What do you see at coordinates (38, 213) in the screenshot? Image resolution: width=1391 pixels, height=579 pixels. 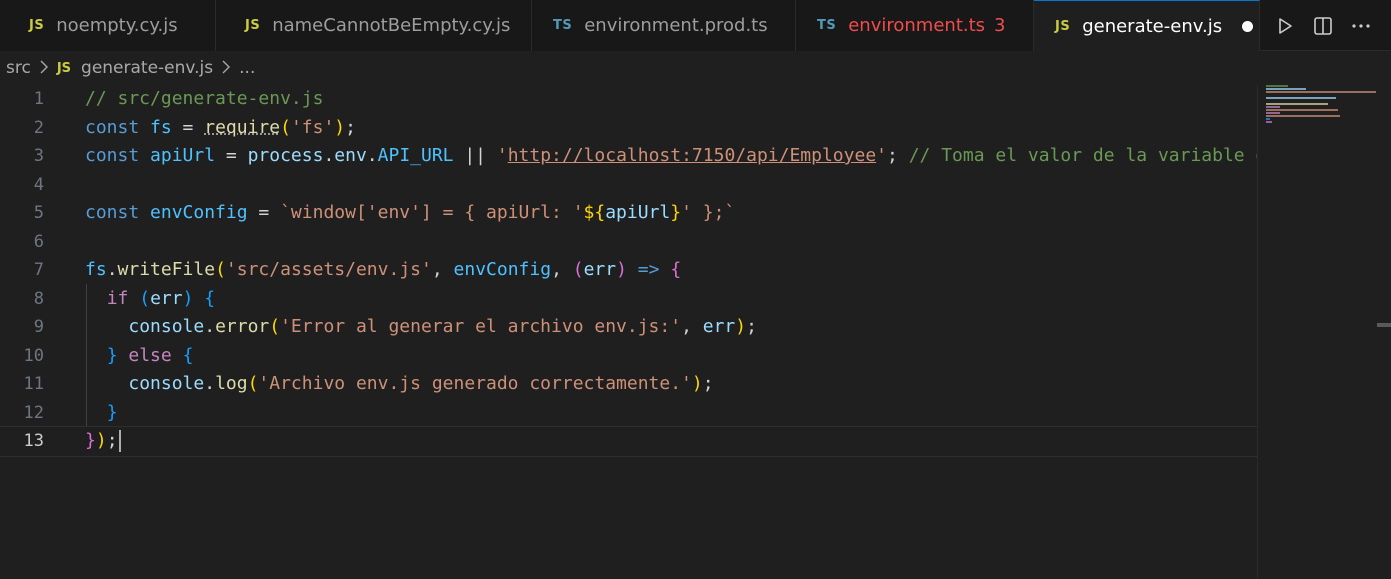 I see `line-number: 5` at bounding box center [38, 213].